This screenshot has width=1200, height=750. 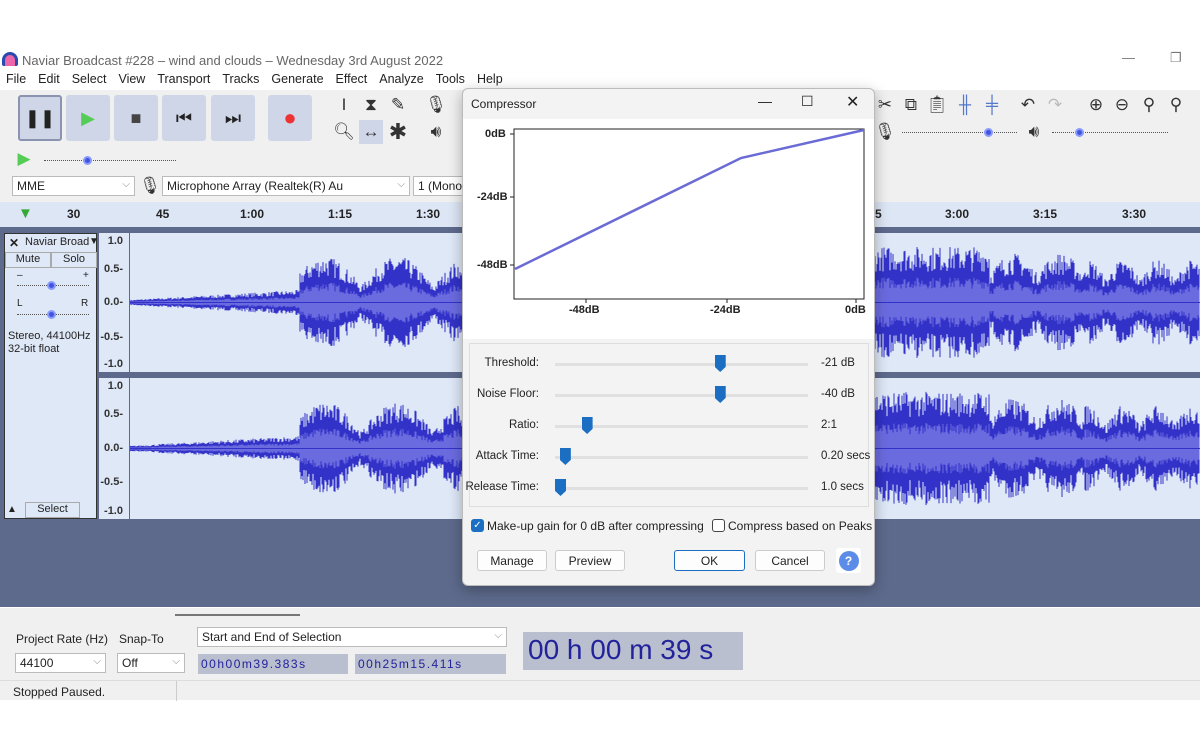 I want to click on ruler-tick: 45, so click(x=163, y=214).